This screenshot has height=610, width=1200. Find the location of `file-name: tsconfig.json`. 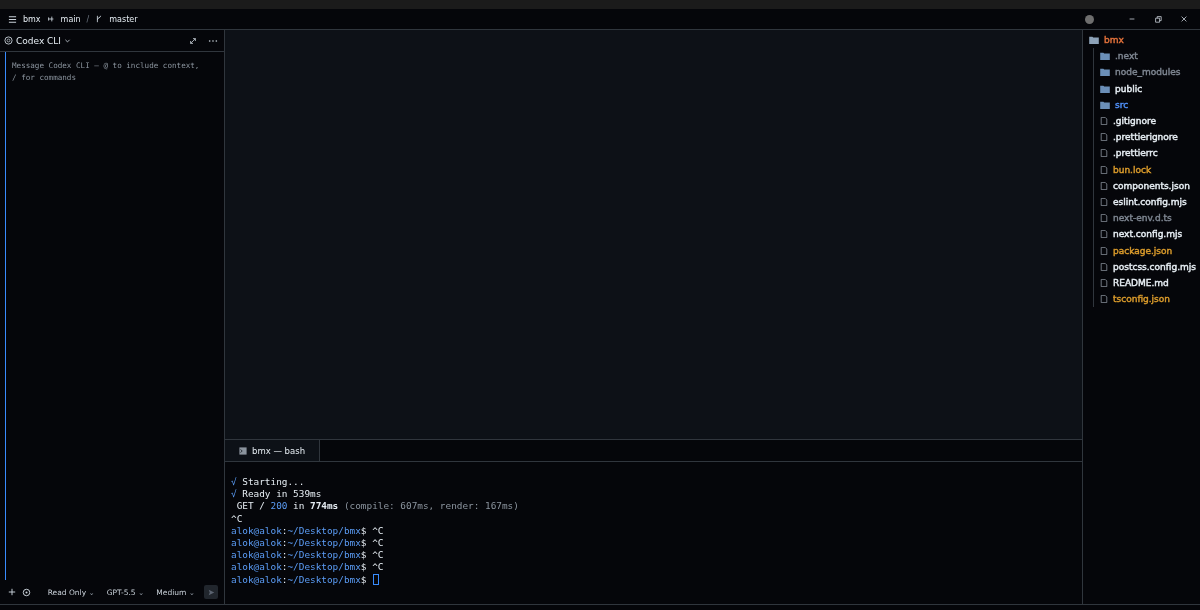

file-name: tsconfig.json is located at coordinates (1142, 299).